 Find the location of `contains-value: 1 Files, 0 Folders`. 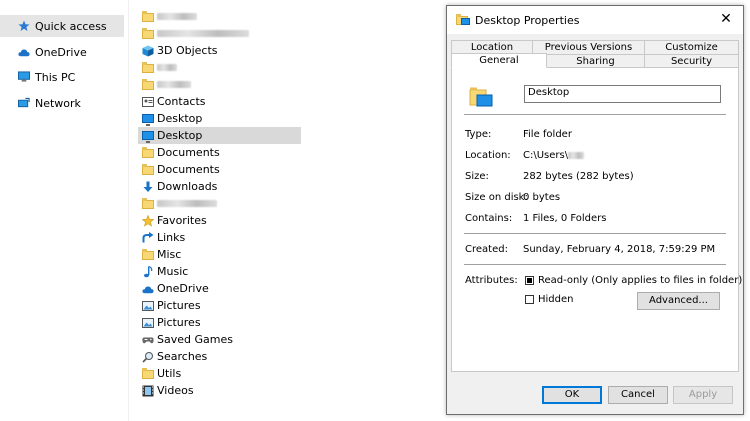

contains-value: 1 Files, 0 Folders is located at coordinates (565, 218).